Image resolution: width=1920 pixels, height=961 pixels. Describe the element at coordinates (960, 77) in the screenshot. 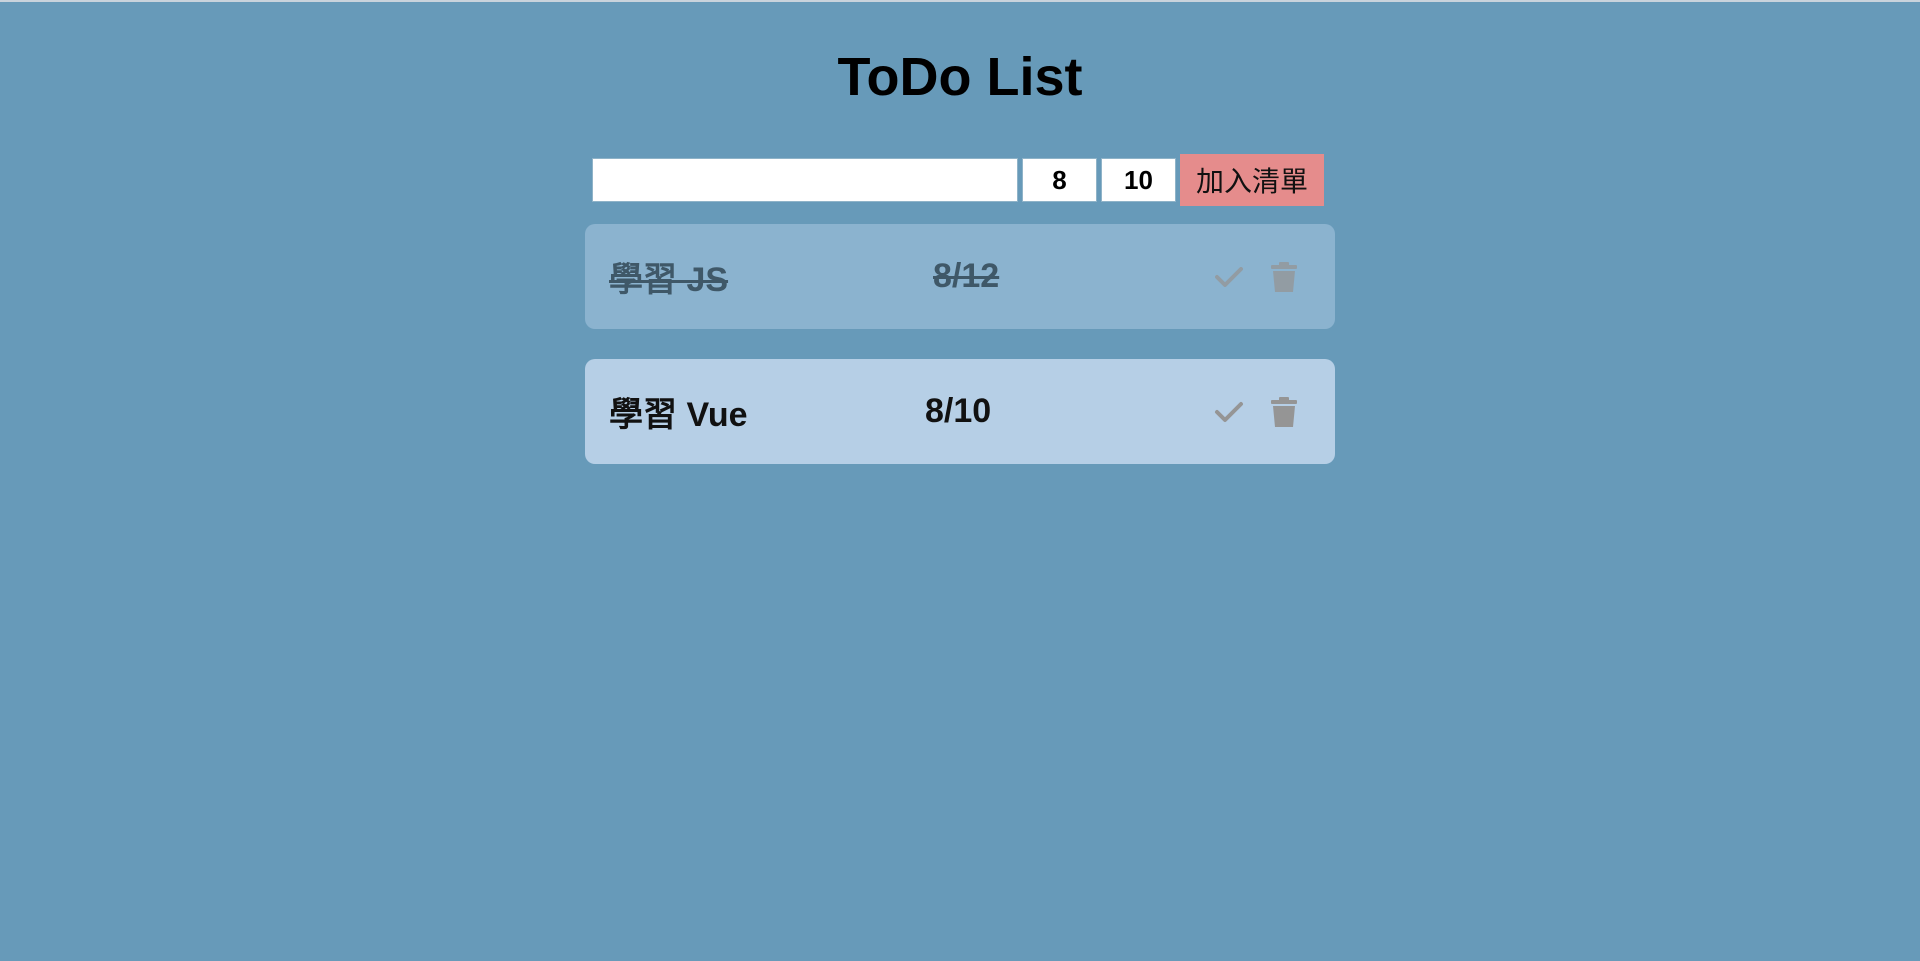

I see `page-title: ToDo List` at that location.